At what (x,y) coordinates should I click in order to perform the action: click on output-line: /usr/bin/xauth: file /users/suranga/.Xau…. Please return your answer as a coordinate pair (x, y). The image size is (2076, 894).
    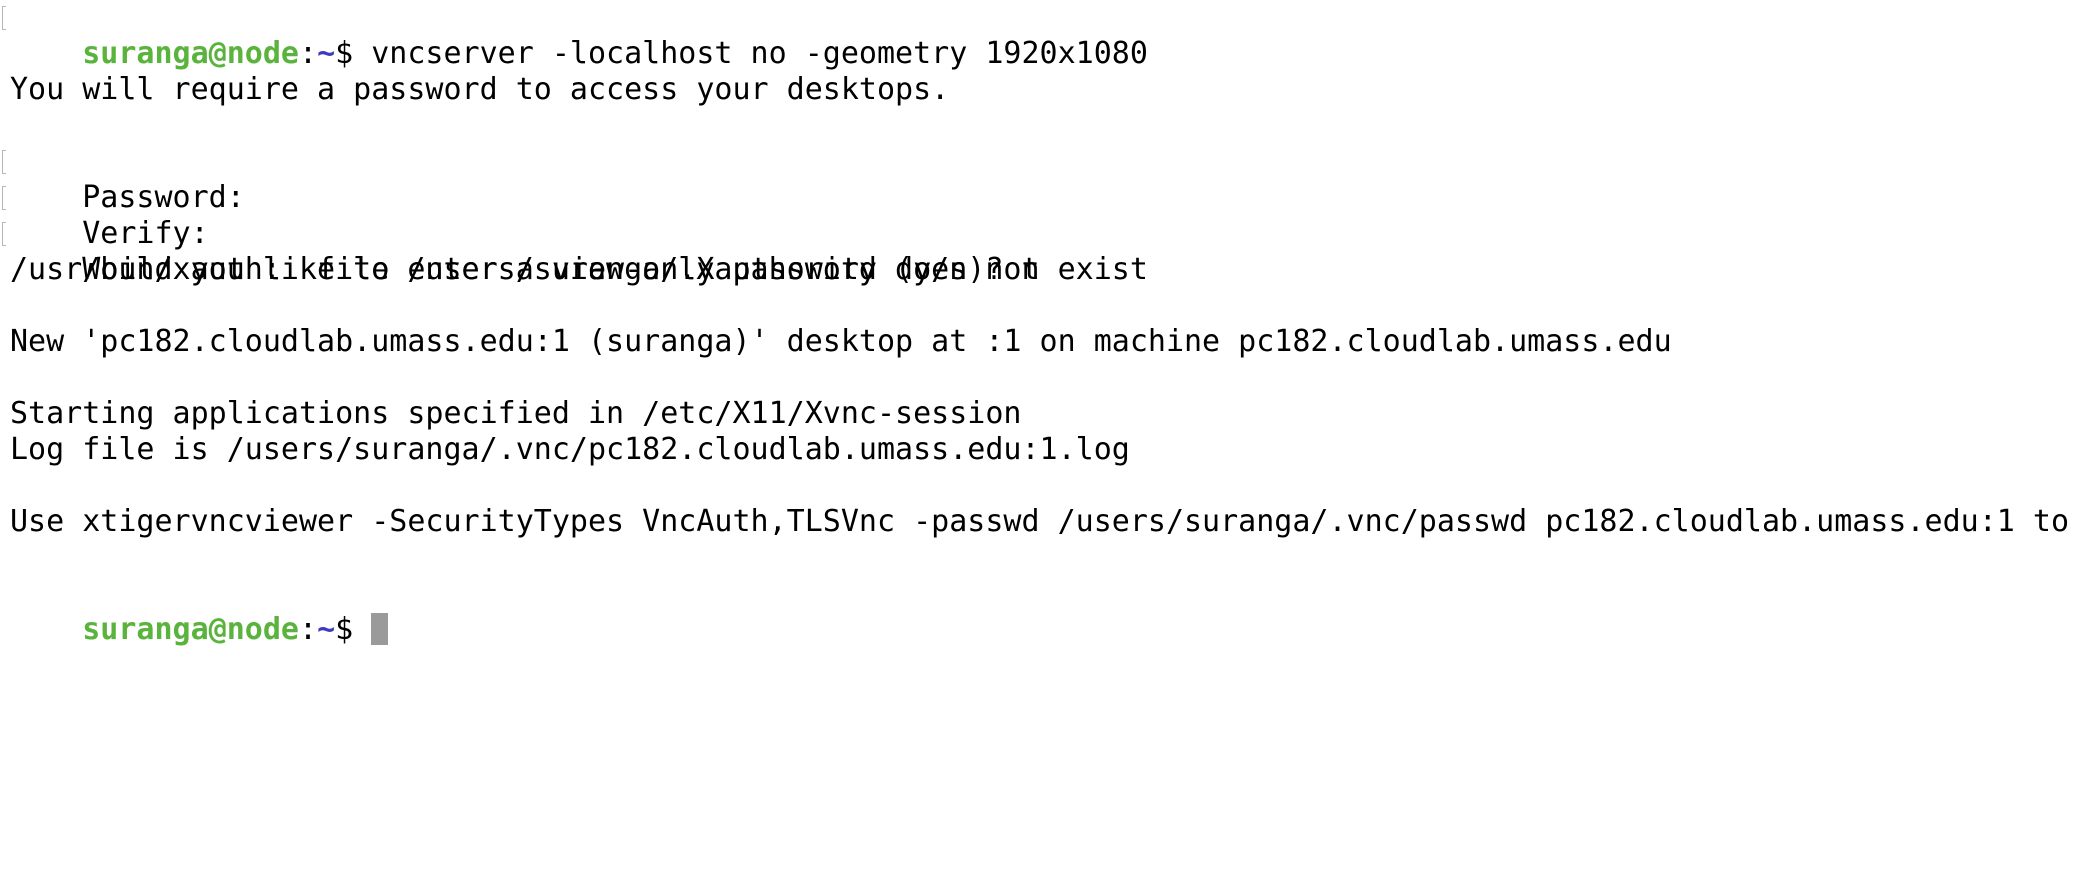
    Looking at the image, I should click on (579, 269).